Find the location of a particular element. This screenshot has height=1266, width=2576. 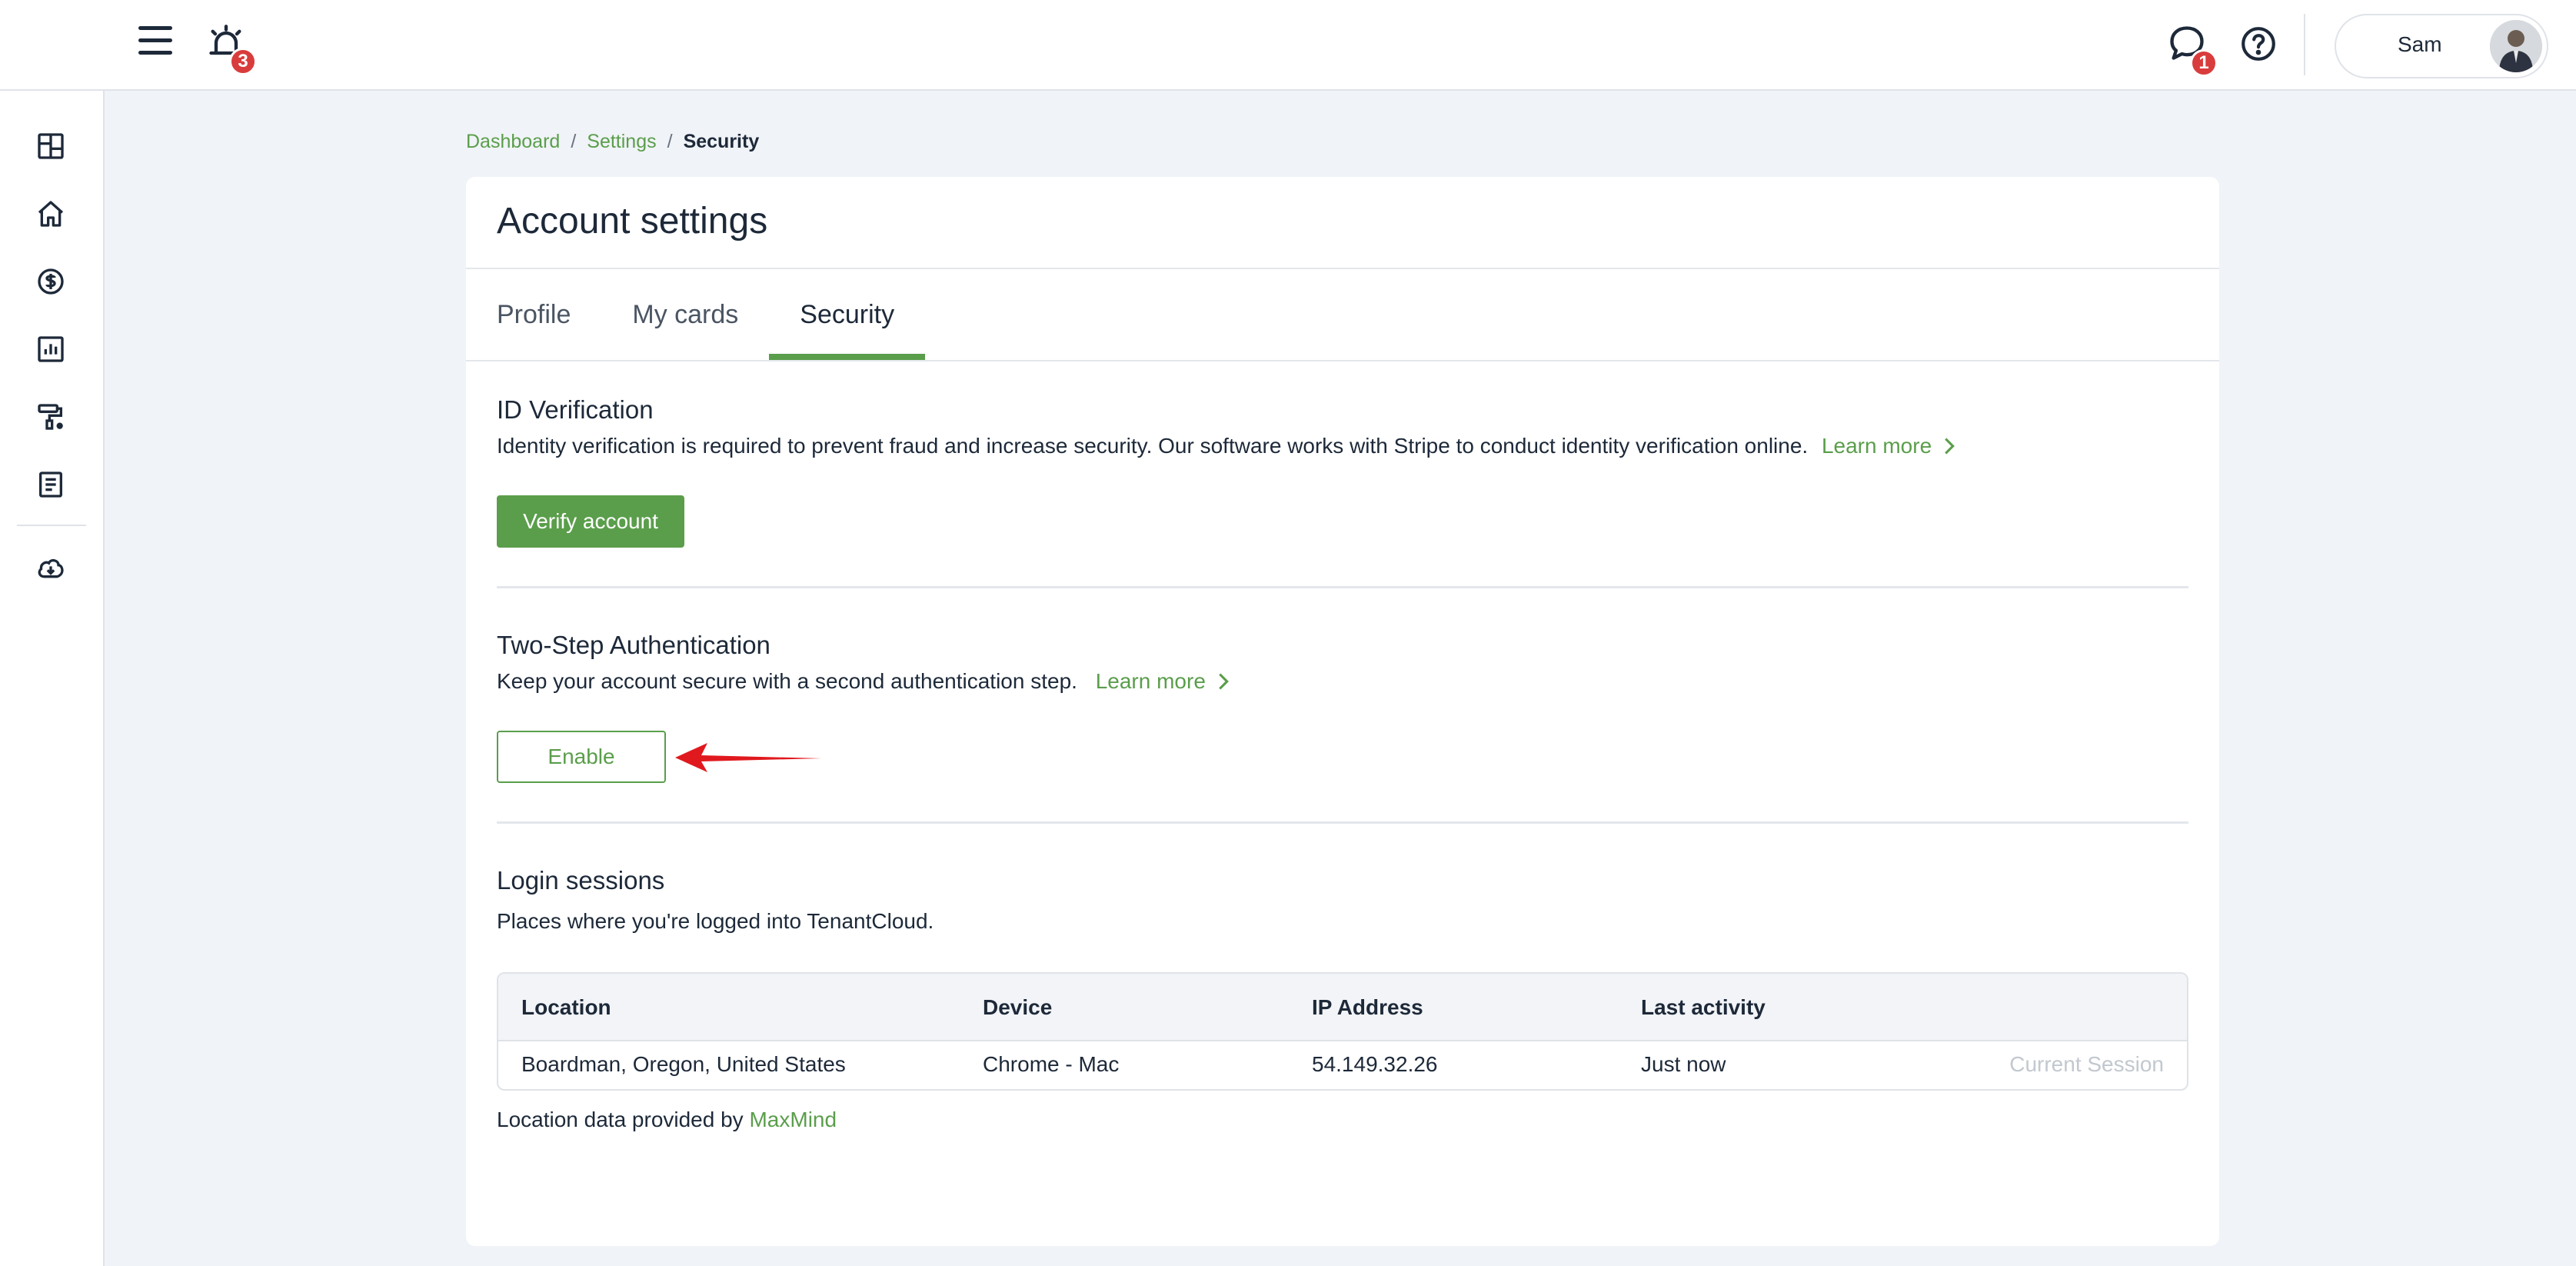

sidebar-item-reports is located at coordinates (51, 349).